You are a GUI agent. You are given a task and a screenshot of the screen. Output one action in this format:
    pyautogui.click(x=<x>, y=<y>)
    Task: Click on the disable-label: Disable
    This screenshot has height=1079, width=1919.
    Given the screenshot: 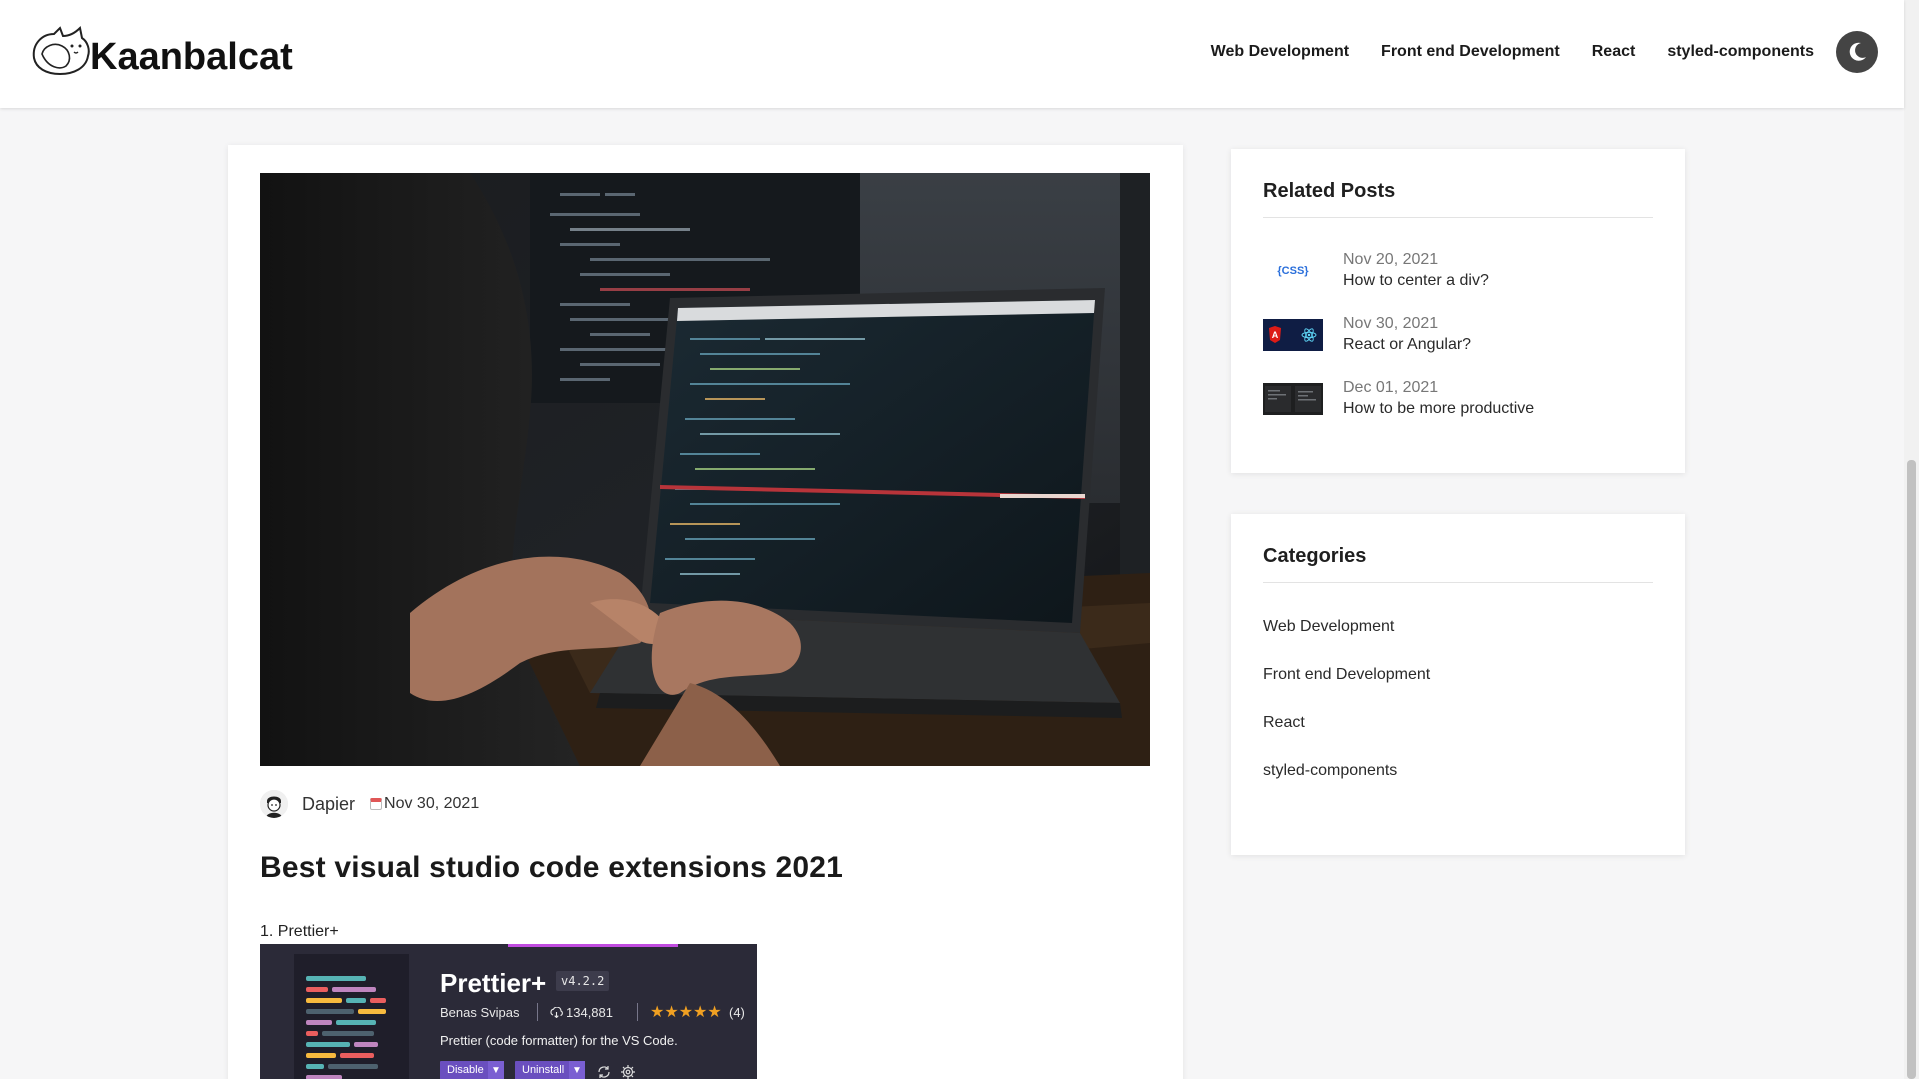 What is the action you would take?
    pyautogui.click(x=465, y=1070)
    